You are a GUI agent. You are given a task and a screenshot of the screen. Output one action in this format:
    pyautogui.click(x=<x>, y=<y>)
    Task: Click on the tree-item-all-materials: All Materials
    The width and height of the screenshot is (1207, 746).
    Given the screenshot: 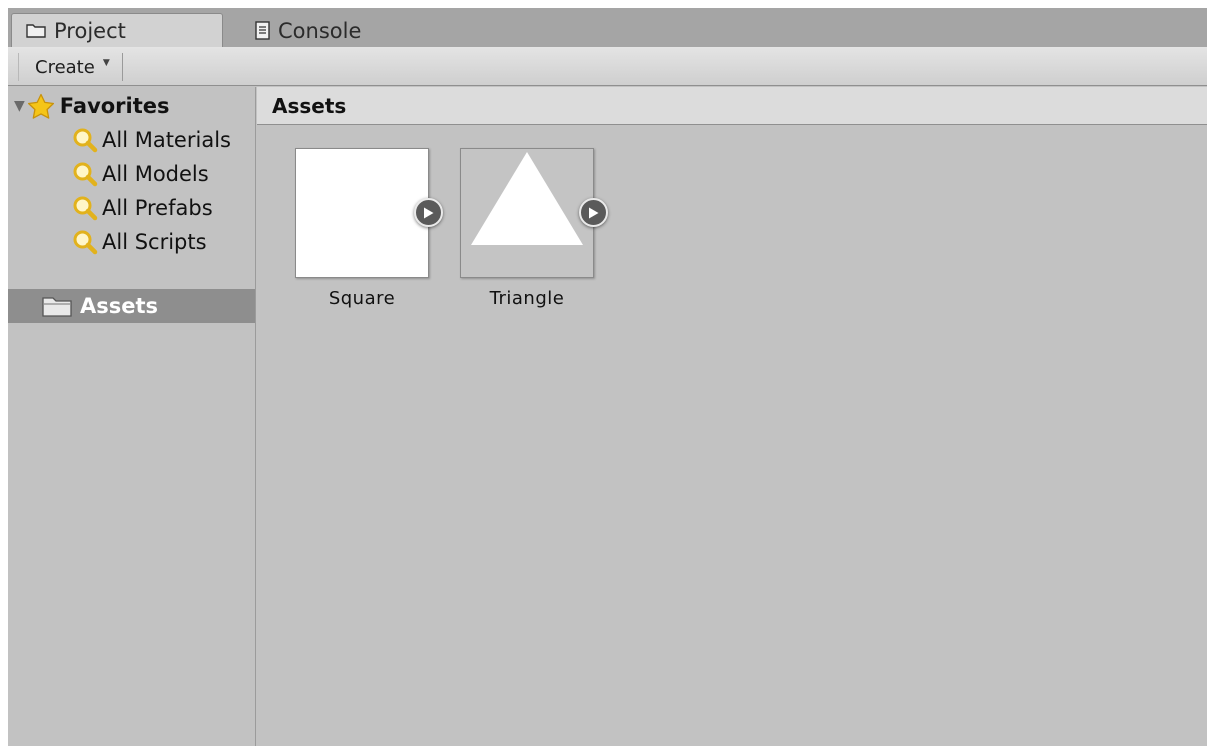 What is the action you would take?
    pyautogui.click(x=131, y=140)
    